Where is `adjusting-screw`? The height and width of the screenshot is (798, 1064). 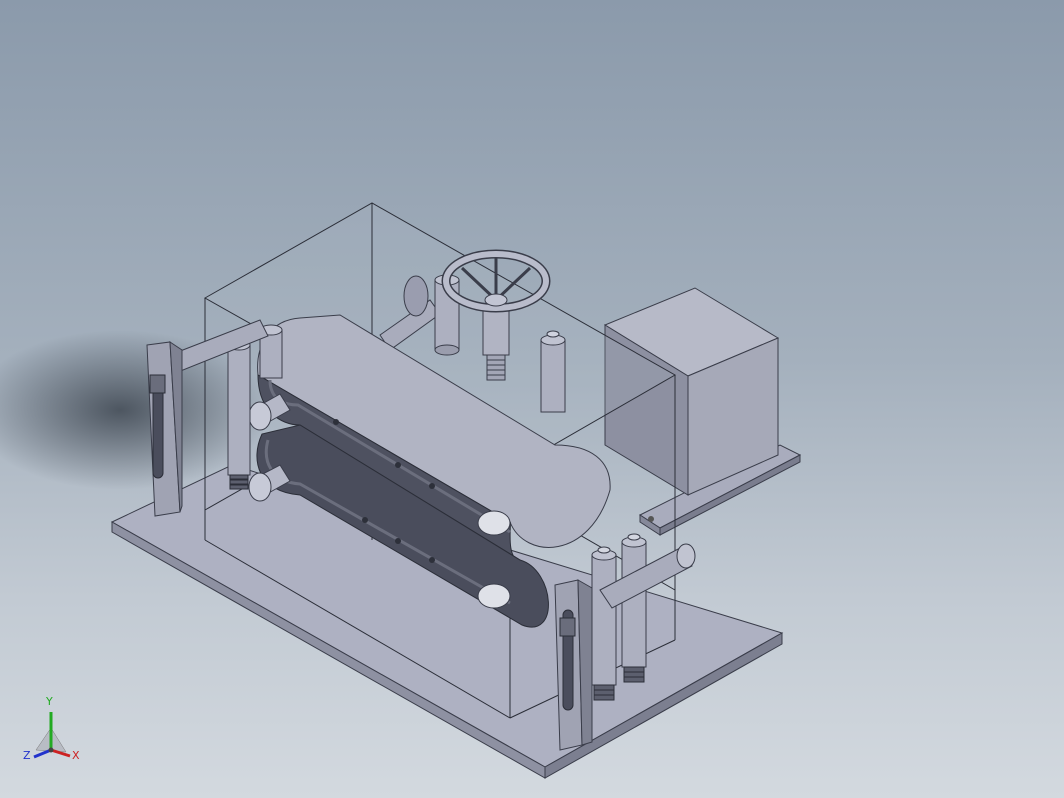
adjusting-screw is located at coordinates (496, 342).